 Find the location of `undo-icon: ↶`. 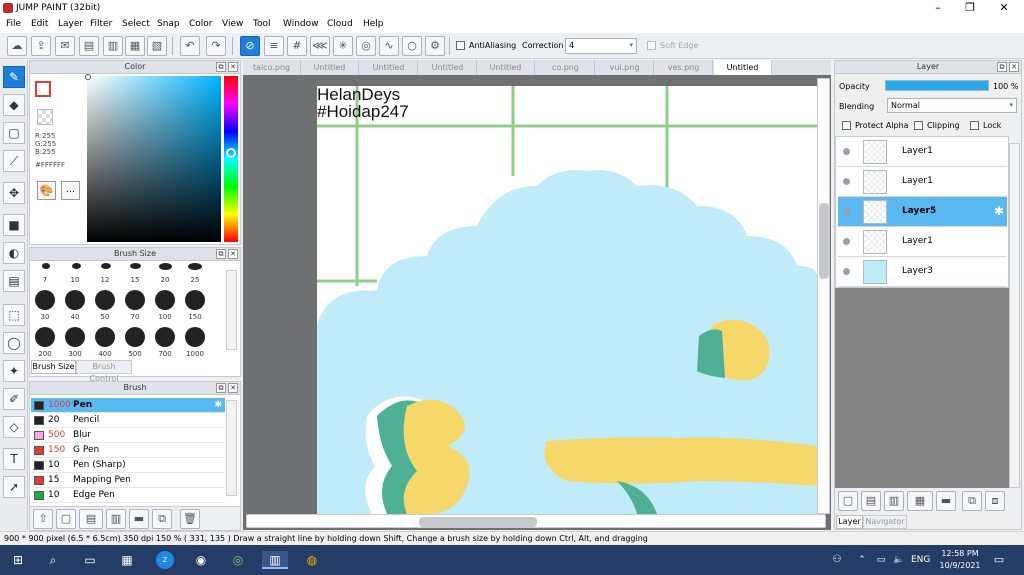

undo-icon: ↶ is located at coordinates (190, 46).